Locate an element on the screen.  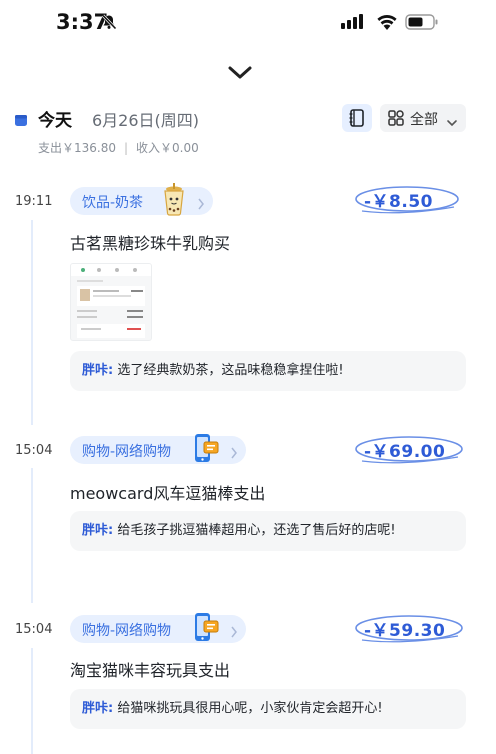
filter-label: 全部 is located at coordinates (424, 120).